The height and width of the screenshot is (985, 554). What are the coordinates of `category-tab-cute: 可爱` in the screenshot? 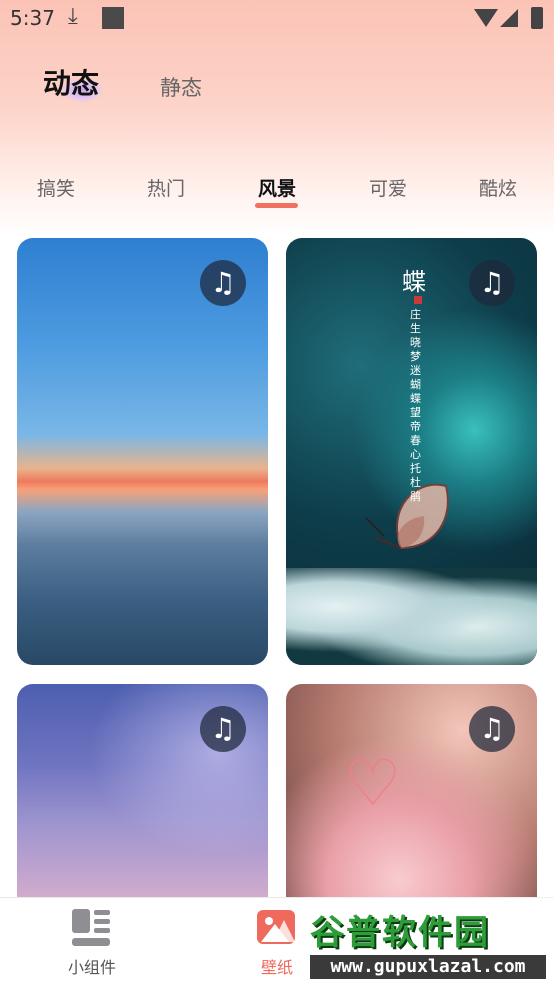 It's located at (388, 187).